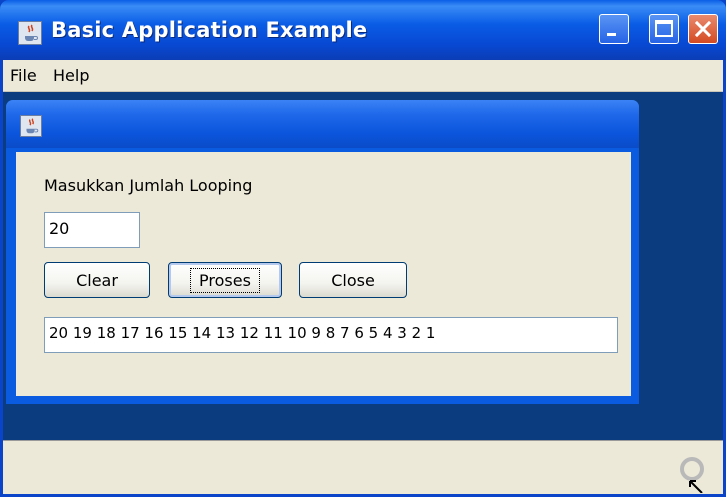 This screenshot has height=497, width=726. I want to click on proses-button: Proses, so click(225, 280).